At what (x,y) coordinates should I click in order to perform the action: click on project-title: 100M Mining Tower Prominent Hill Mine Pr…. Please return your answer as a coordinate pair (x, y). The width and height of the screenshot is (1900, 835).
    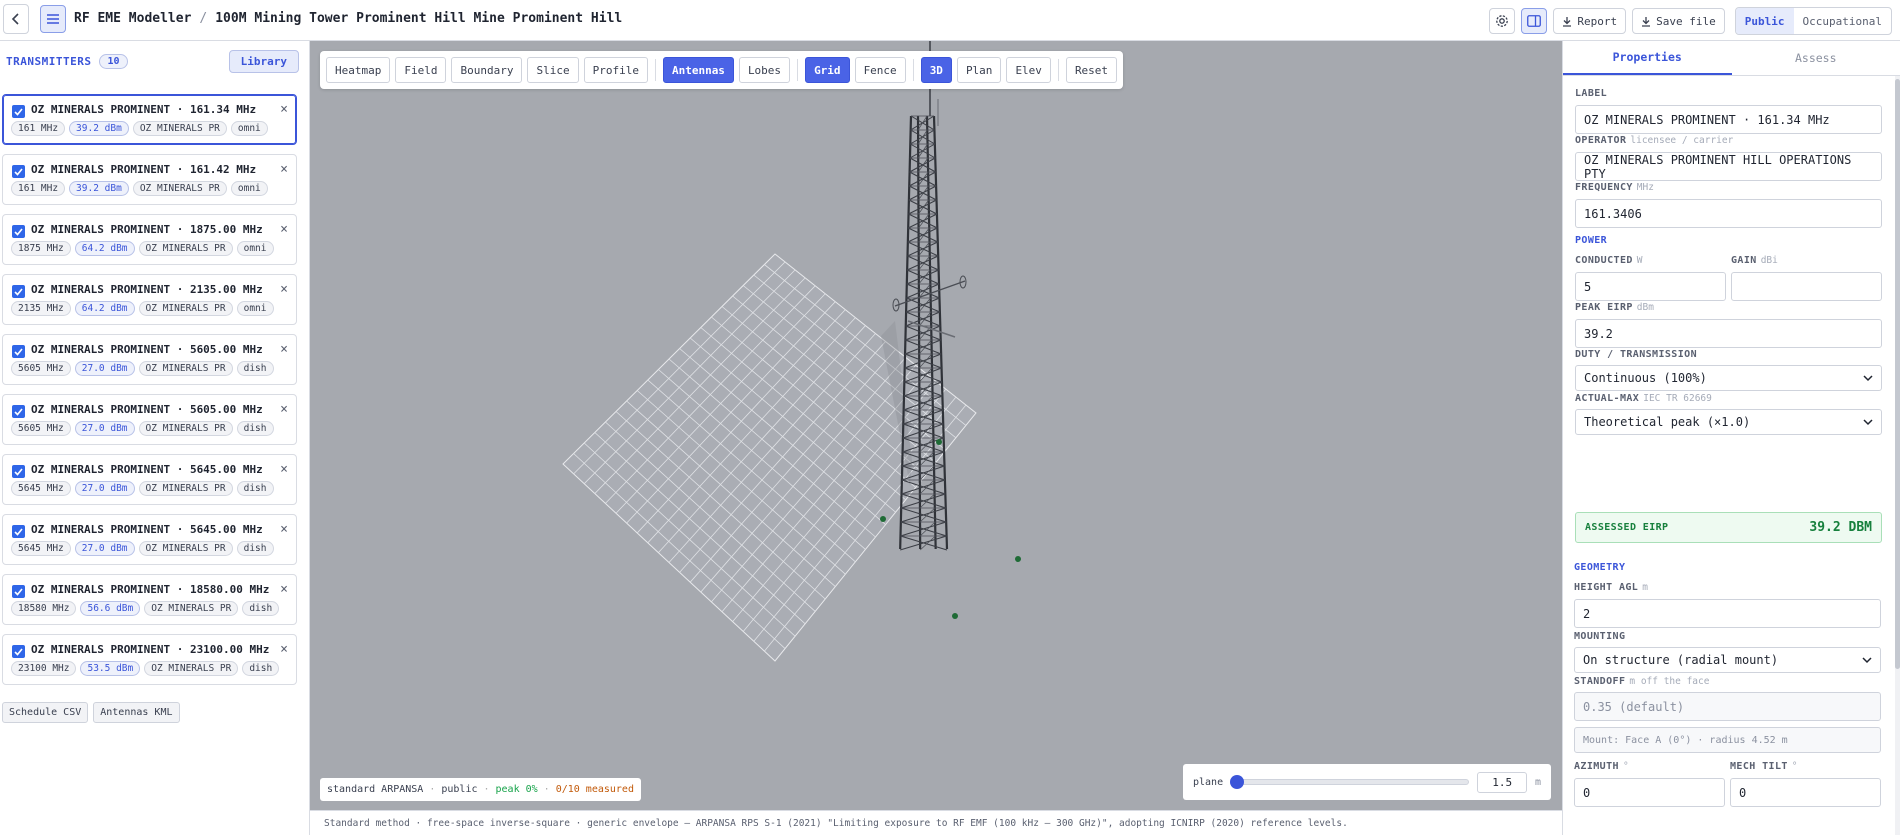
    Looking at the image, I should click on (418, 18).